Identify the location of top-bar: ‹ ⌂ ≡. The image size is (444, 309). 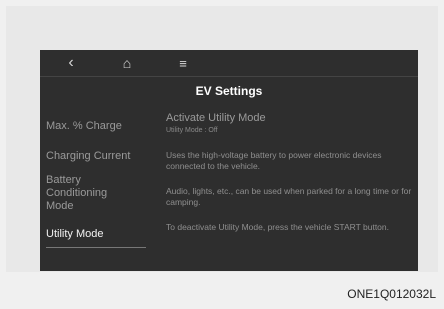
(229, 63).